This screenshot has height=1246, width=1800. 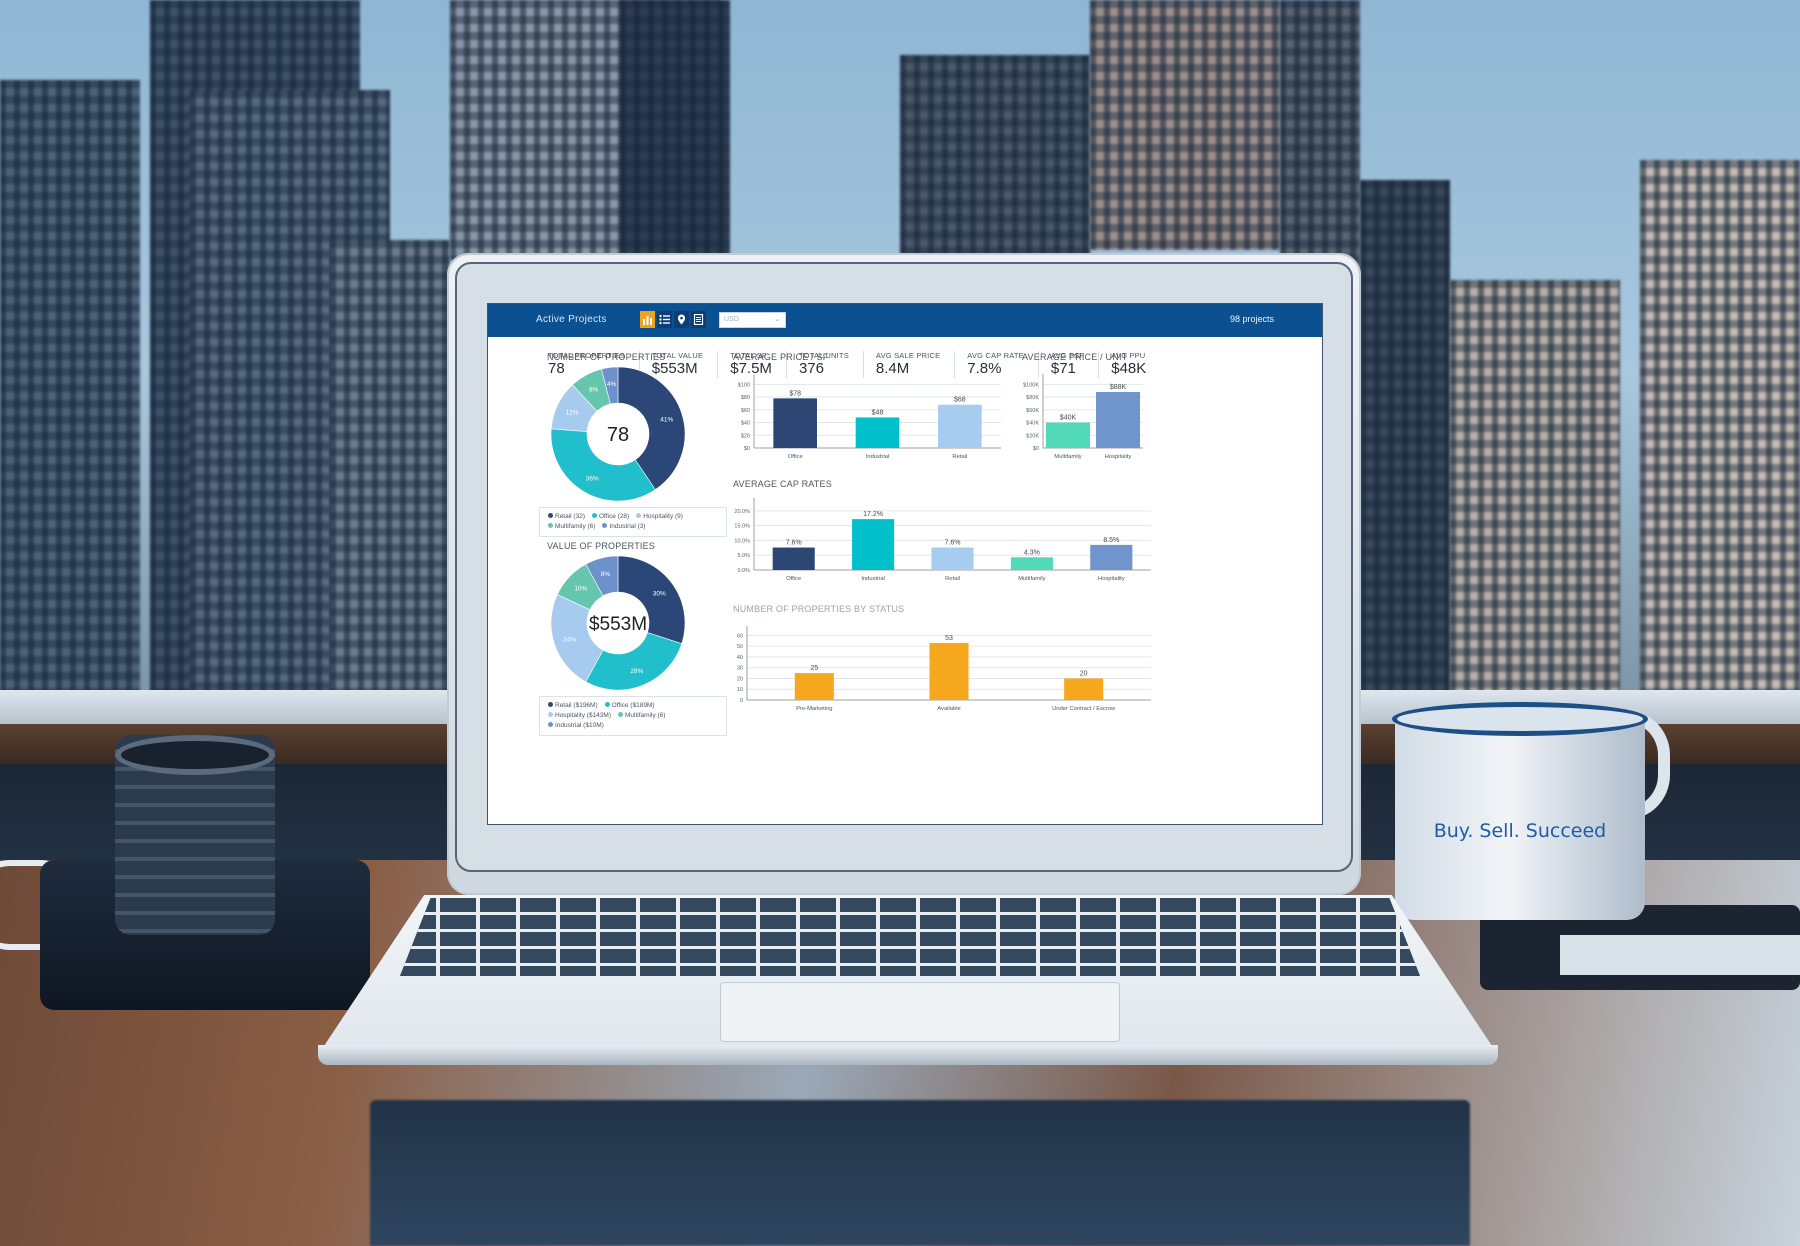 What do you see at coordinates (873, 514) in the screenshot?
I see `bar-value-label: 17.2%` at bounding box center [873, 514].